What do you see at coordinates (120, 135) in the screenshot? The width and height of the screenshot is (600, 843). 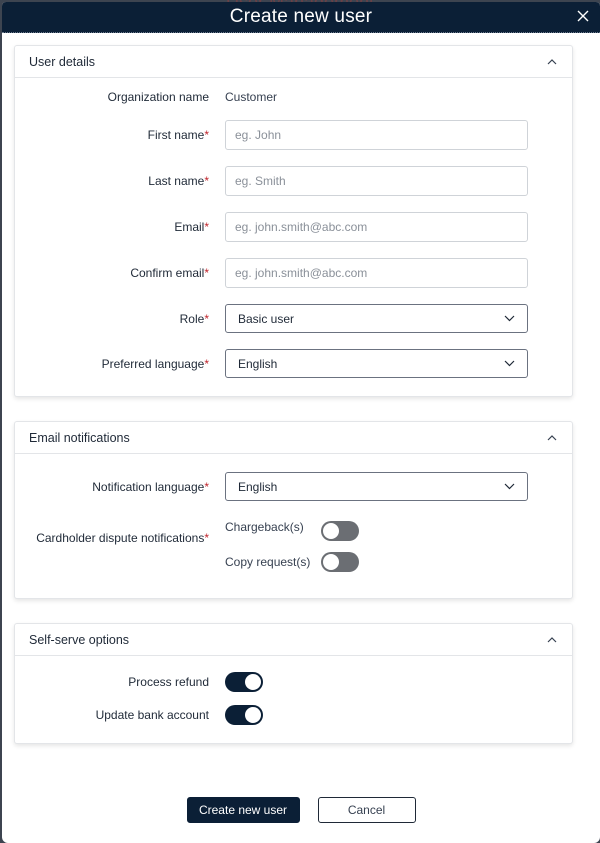 I see `first-name-label: First name*` at bounding box center [120, 135].